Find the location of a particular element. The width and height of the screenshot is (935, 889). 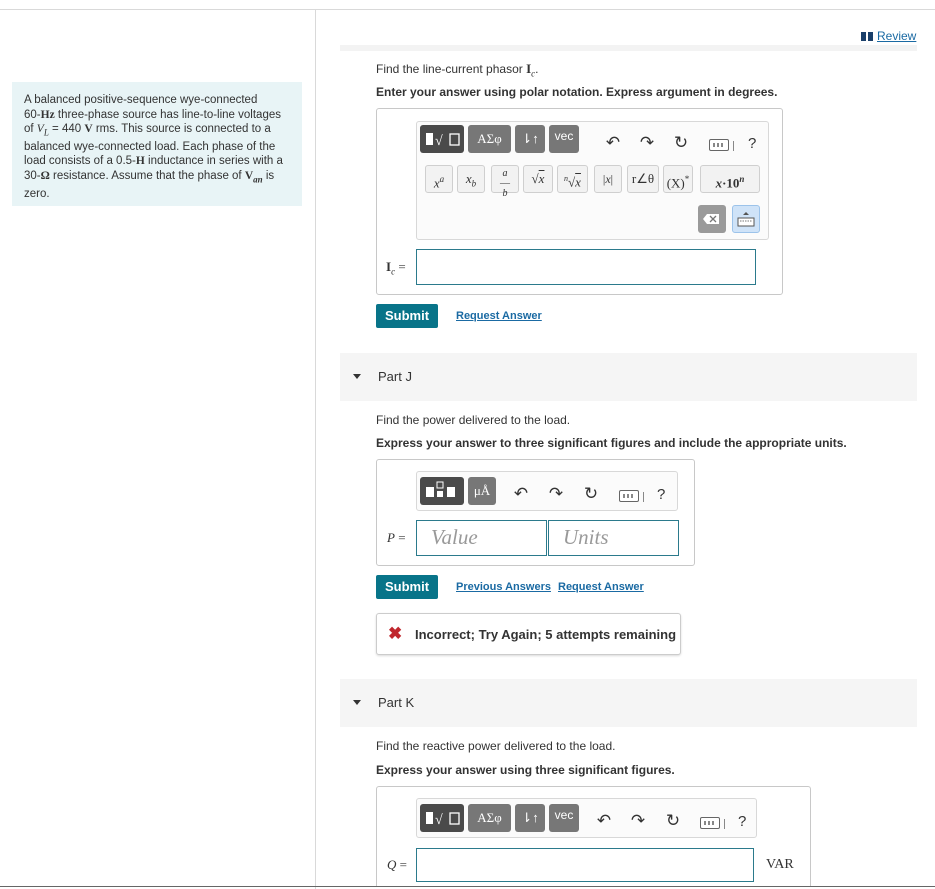

bottom-border is located at coordinates (467, 886).